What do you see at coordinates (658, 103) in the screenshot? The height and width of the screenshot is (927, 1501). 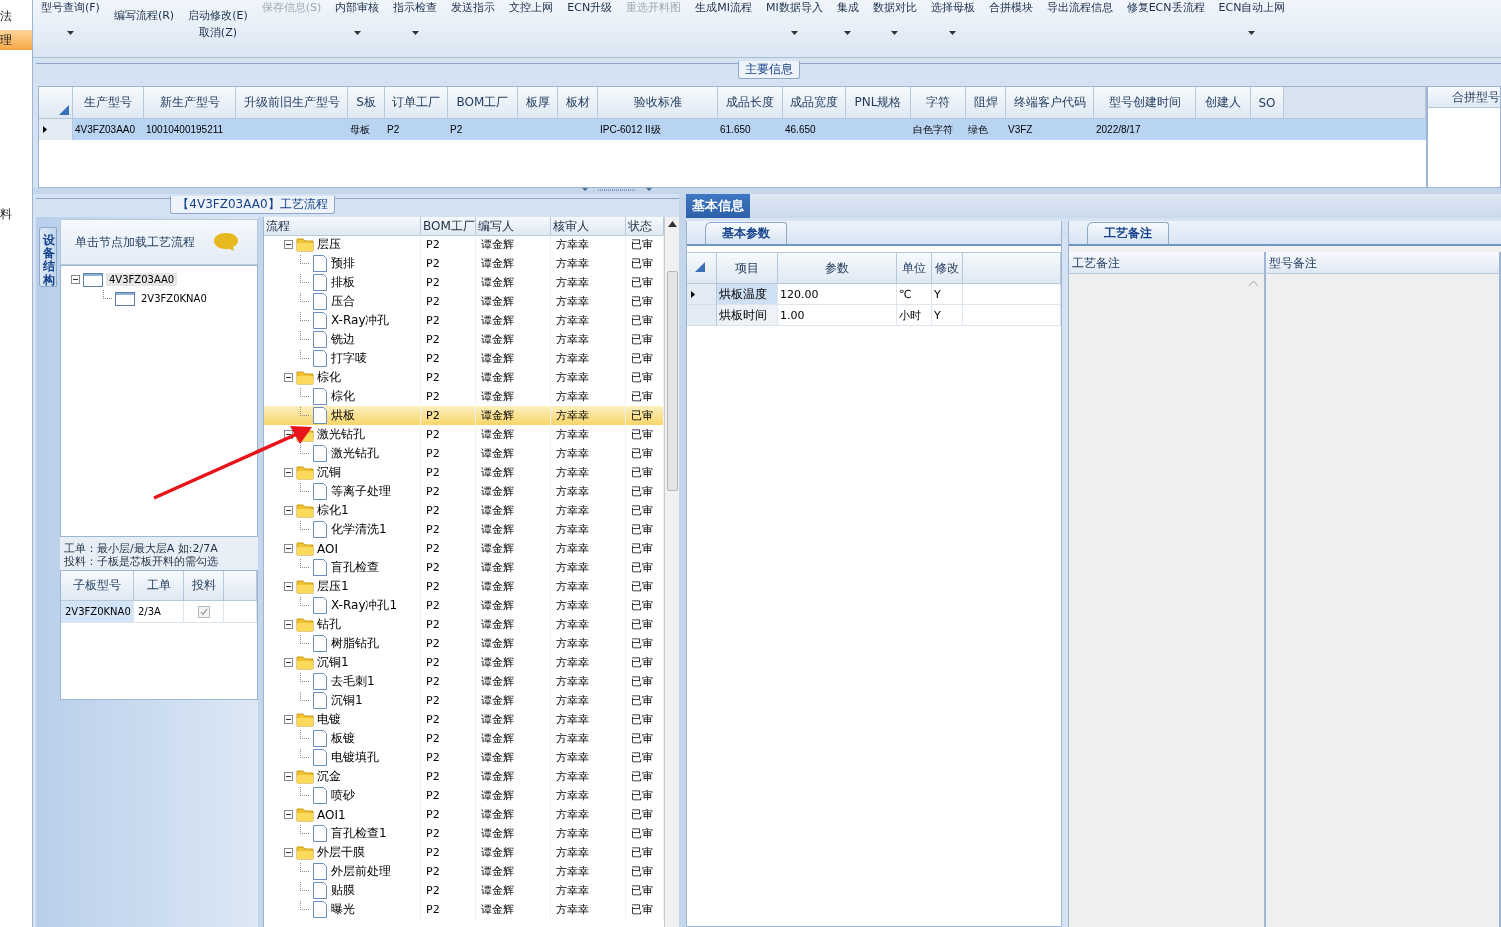 I see `column-header: 验收标准` at bounding box center [658, 103].